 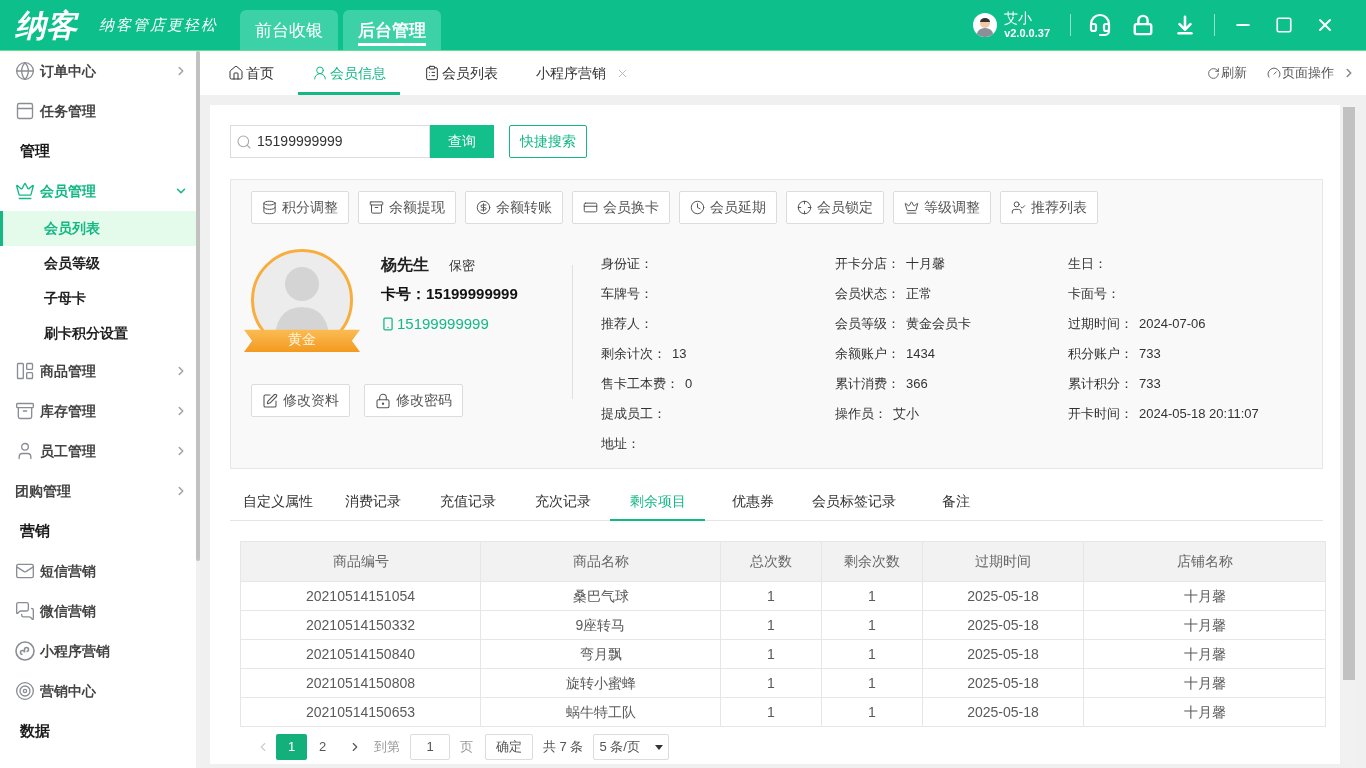 What do you see at coordinates (867, 324) in the screenshot?
I see `field-label: 会员等级：` at bounding box center [867, 324].